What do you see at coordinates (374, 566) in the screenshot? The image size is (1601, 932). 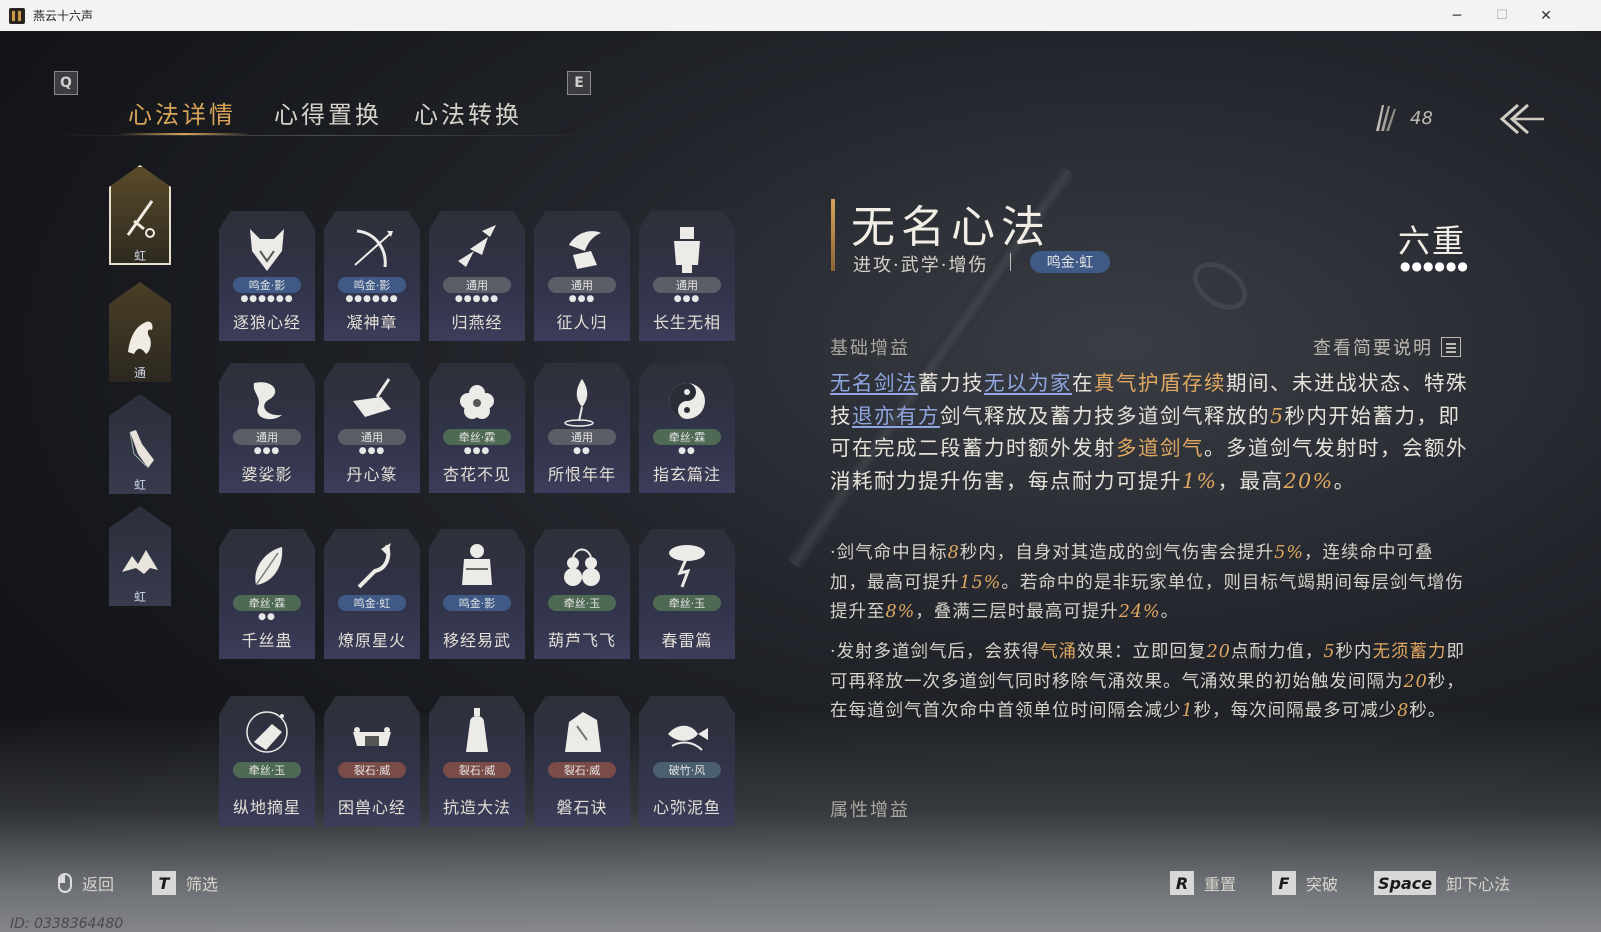 I see `spear-icon` at bounding box center [374, 566].